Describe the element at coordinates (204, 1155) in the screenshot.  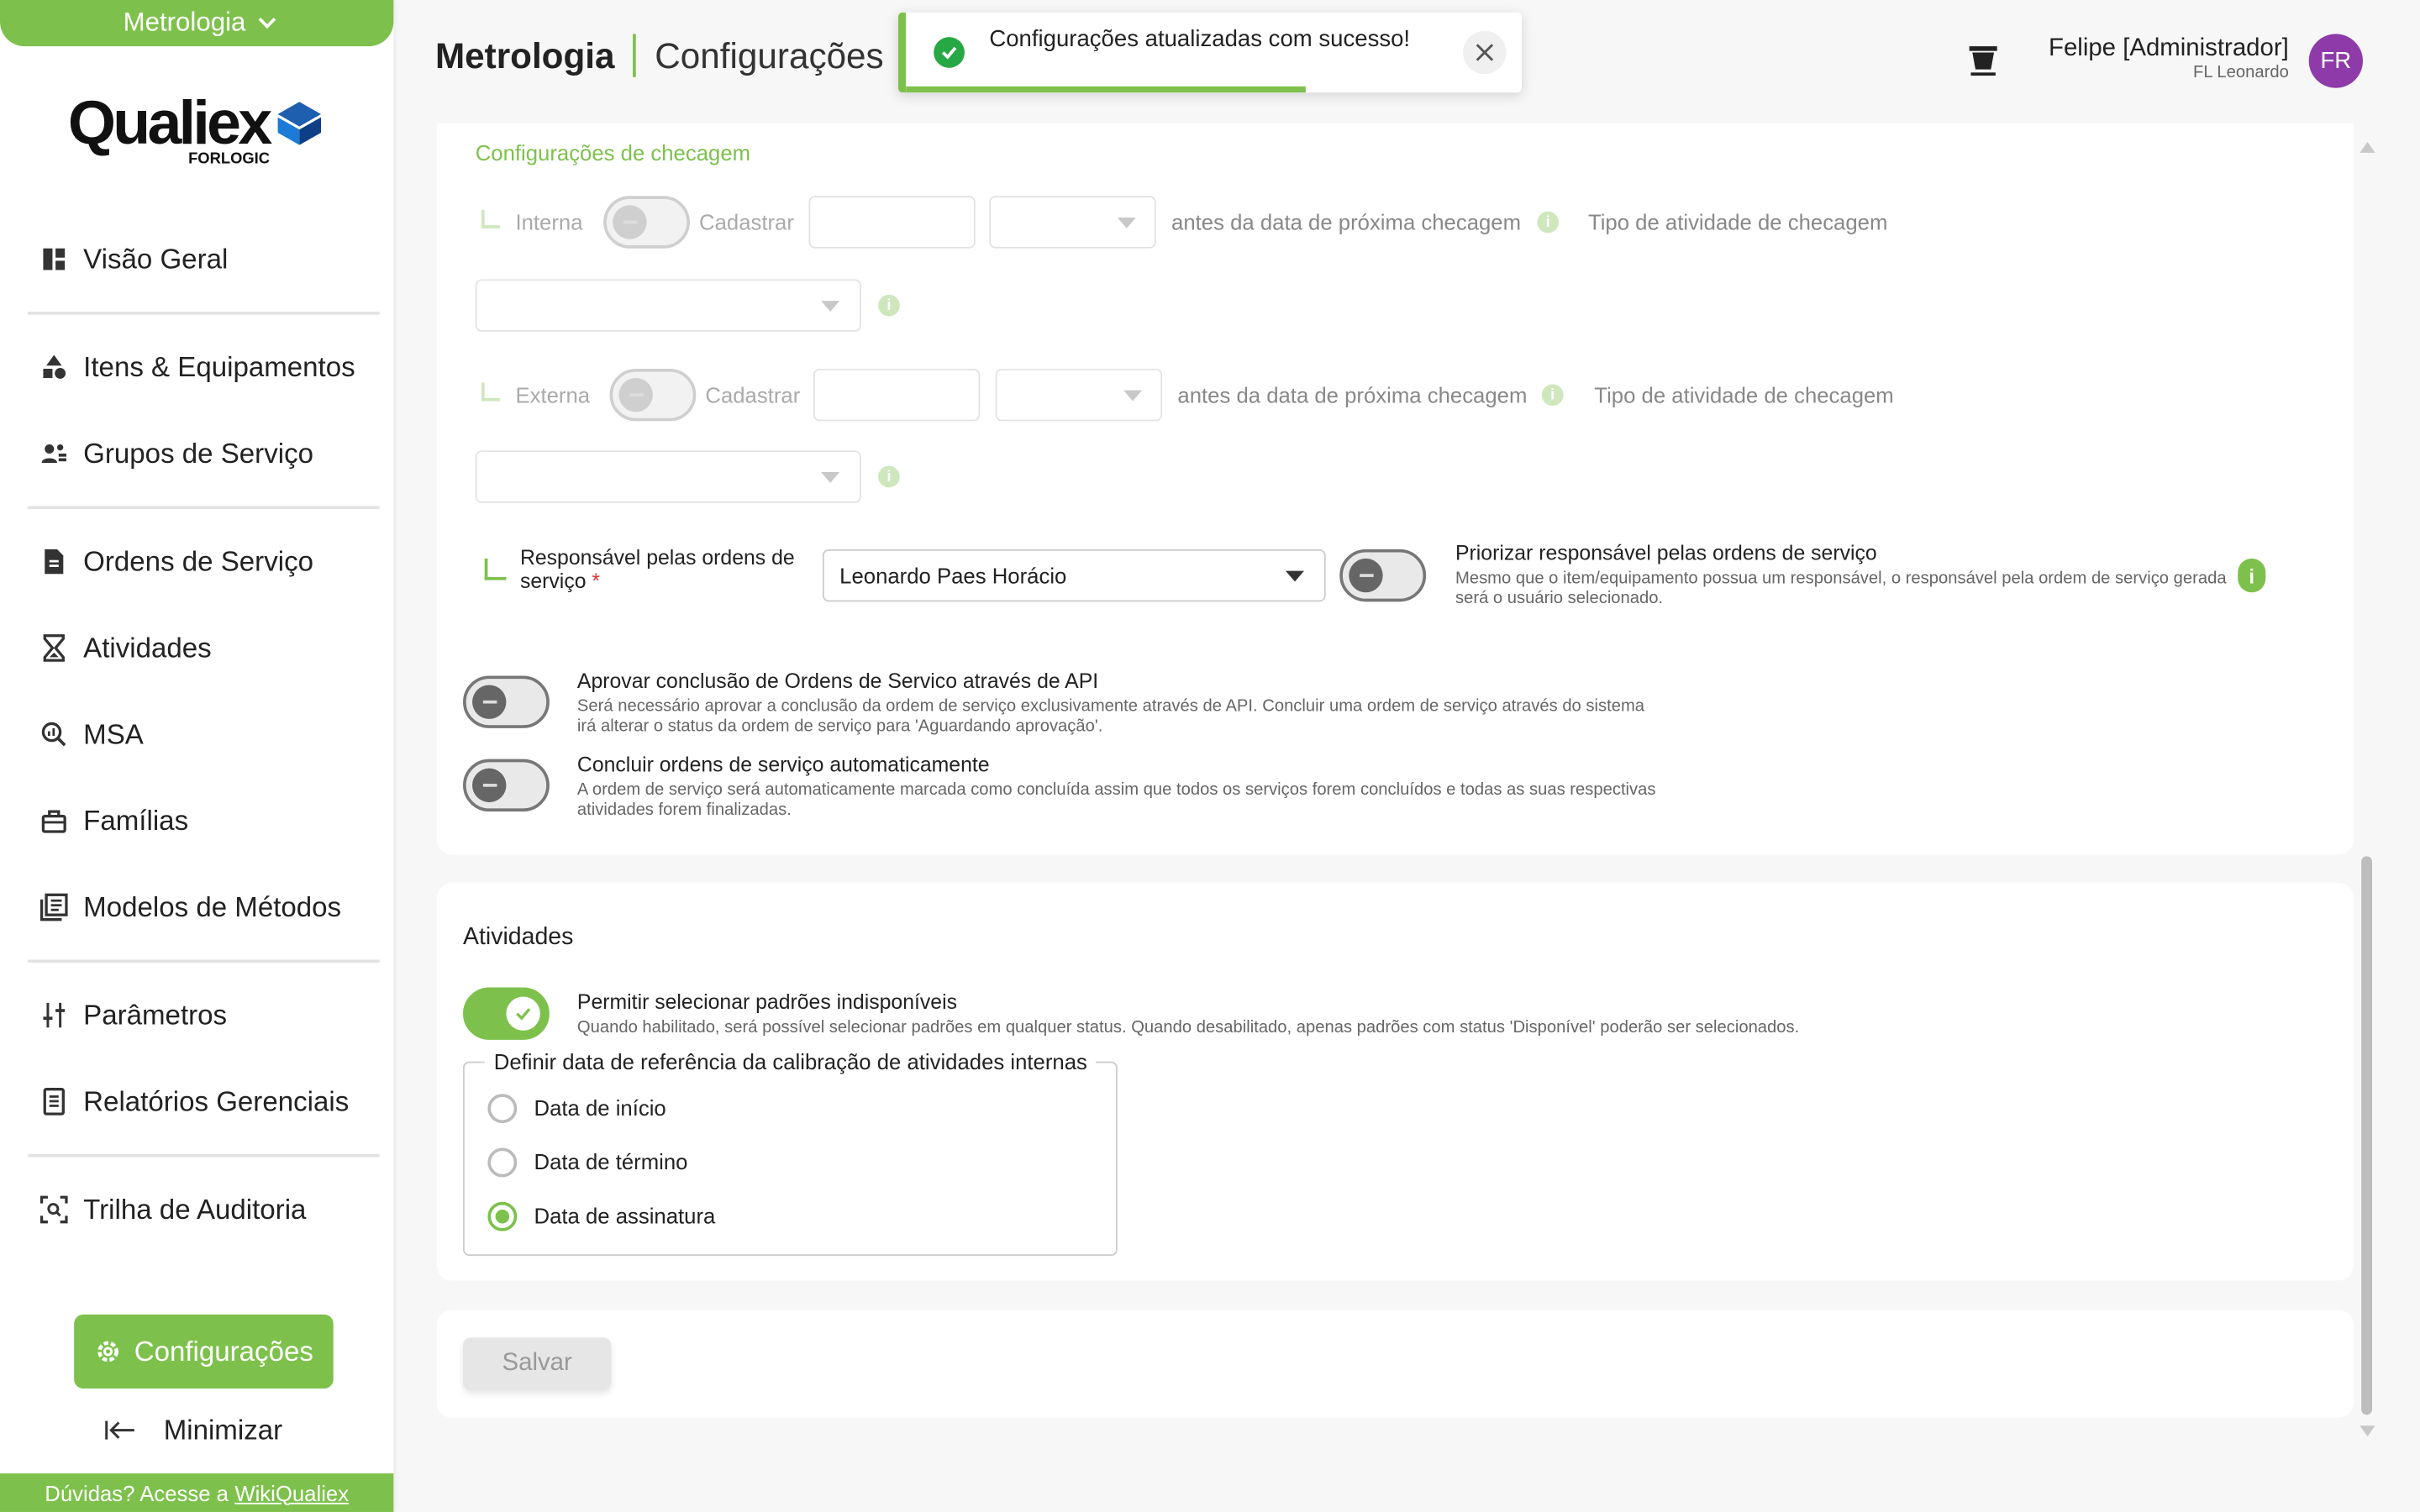
I see `nav-divider` at that location.